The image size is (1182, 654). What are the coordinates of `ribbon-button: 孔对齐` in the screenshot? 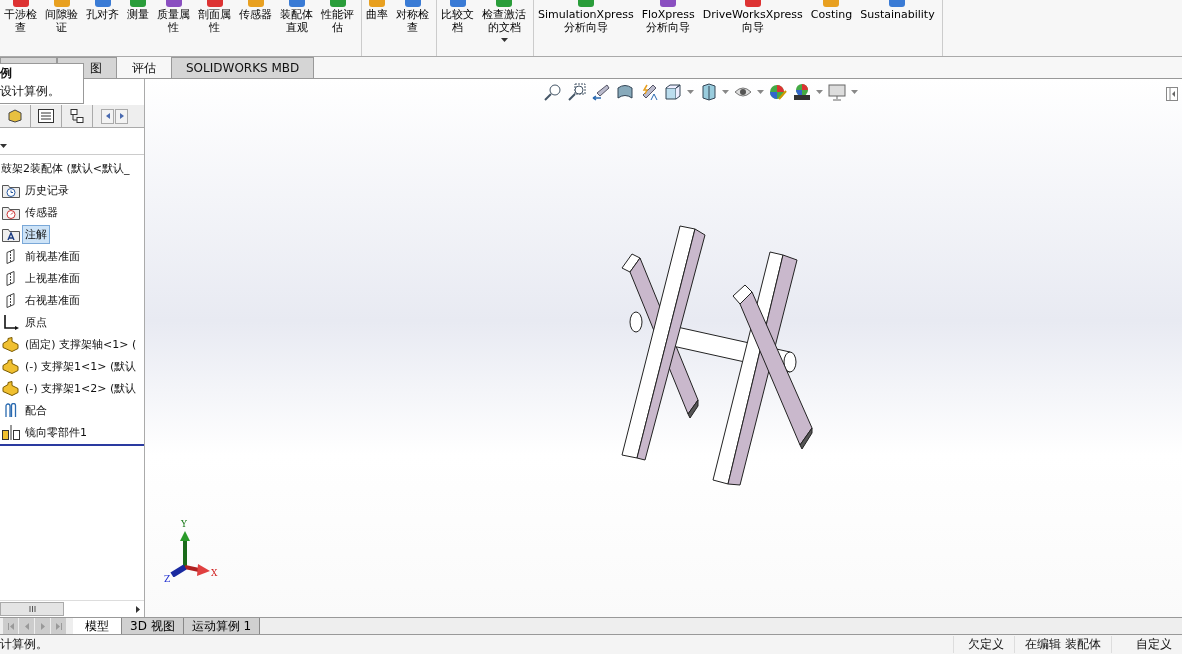 It's located at (102, 28).